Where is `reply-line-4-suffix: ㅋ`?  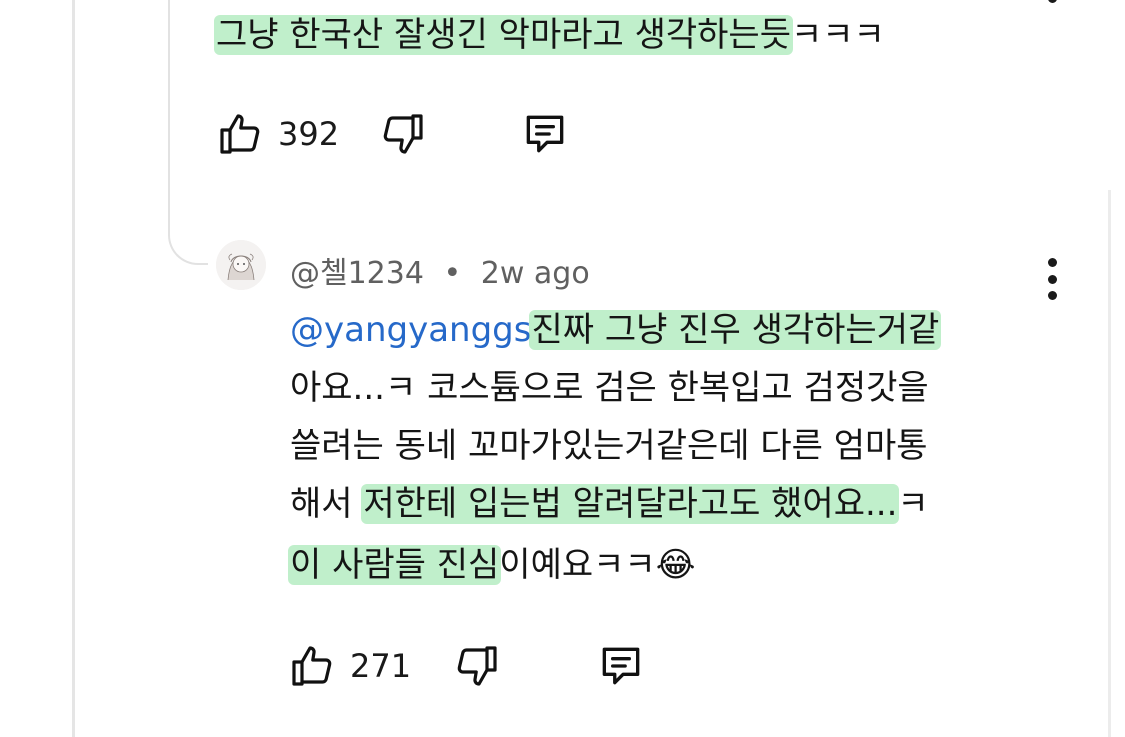 reply-line-4-suffix: ㅋ is located at coordinates (913, 504).